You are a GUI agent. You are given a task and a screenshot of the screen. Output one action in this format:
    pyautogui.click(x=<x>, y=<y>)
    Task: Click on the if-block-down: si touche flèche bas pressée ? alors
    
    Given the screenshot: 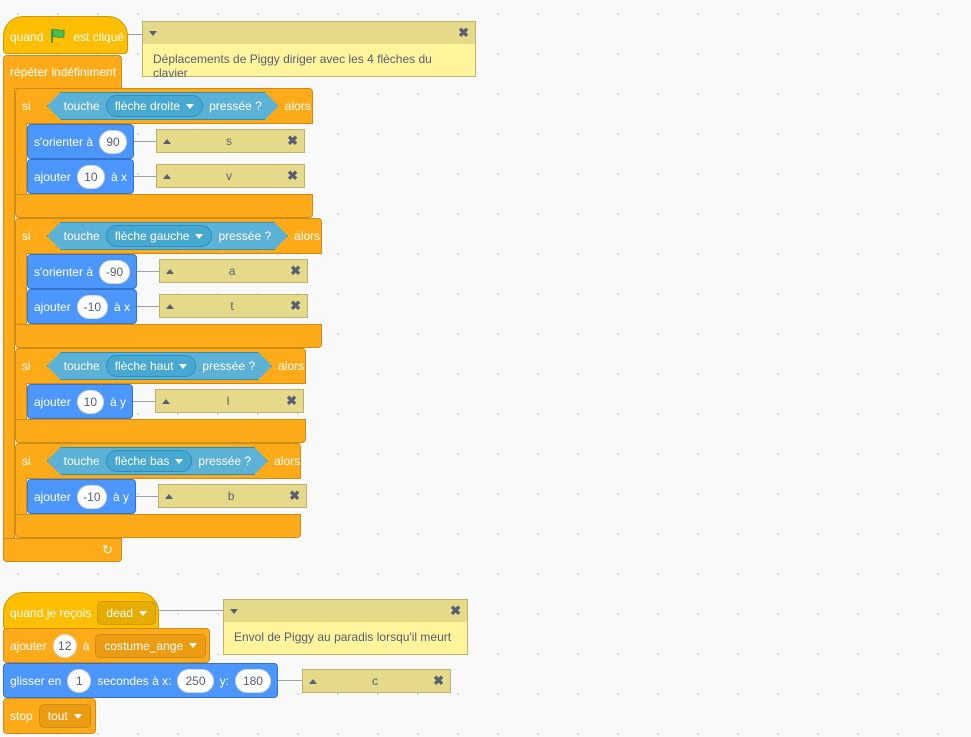 What is the action you would take?
    pyautogui.click(x=158, y=461)
    